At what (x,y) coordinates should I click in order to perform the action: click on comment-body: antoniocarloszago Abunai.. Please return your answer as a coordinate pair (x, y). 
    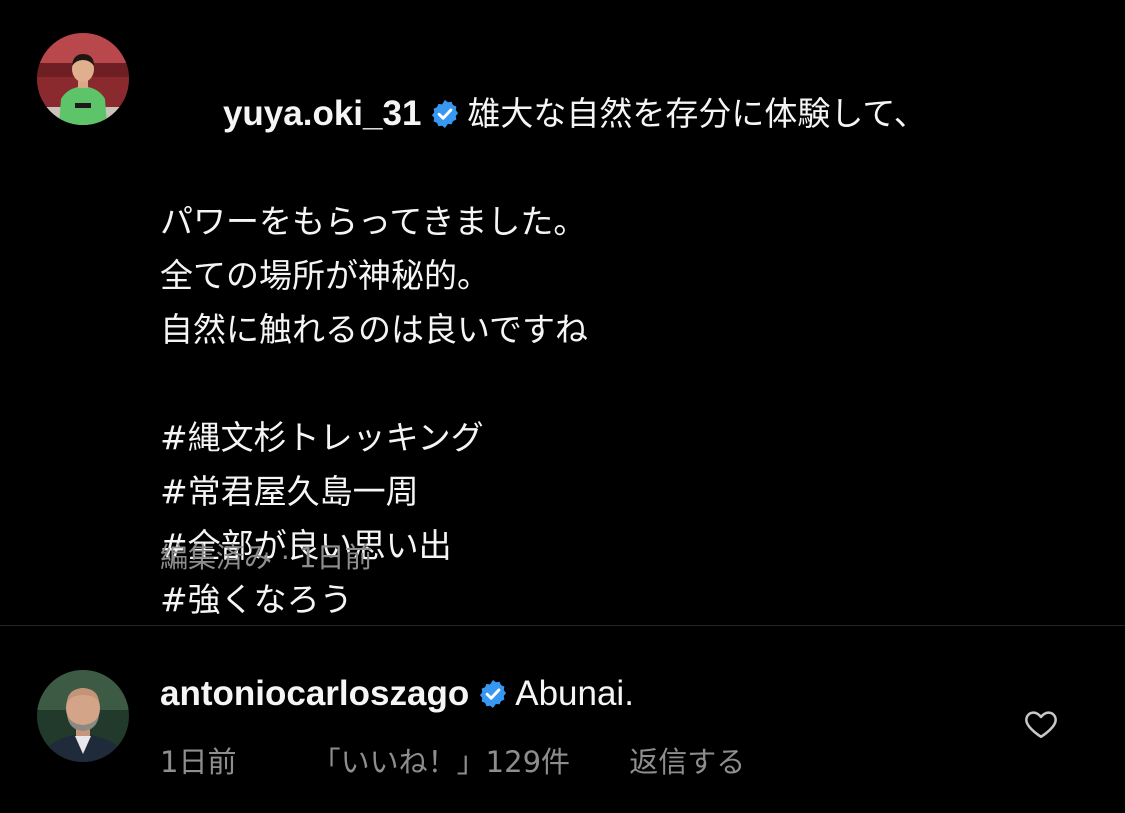
    Looking at the image, I should click on (397, 694).